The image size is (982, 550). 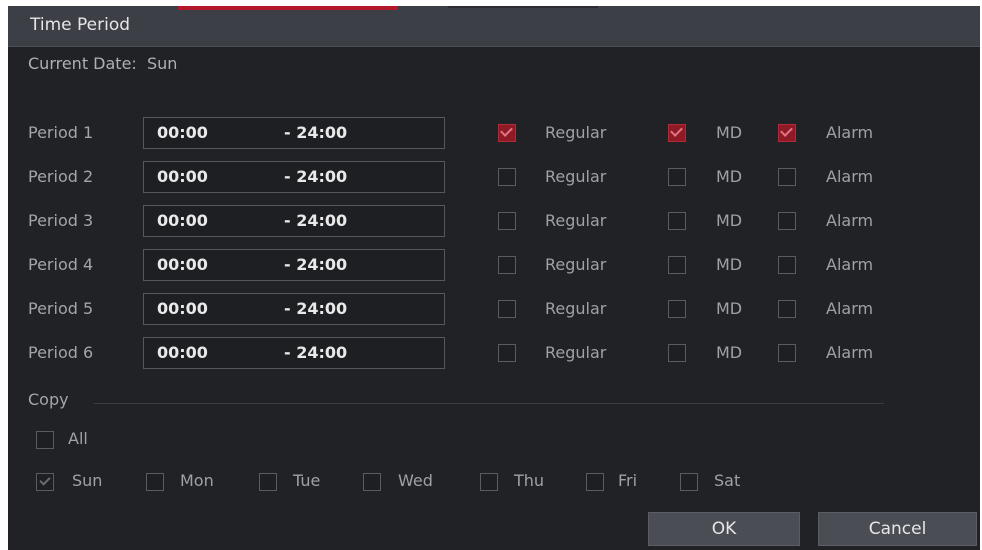 What do you see at coordinates (595, 482) in the screenshot?
I see `copy-day-fri-checkbox` at bounding box center [595, 482].